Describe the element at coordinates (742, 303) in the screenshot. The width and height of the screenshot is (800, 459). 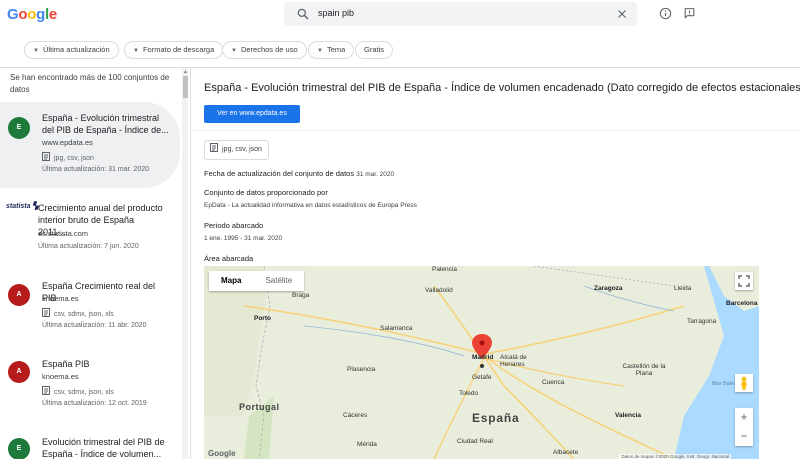
I see `map-label-barcelona: Barcelona` at that location.